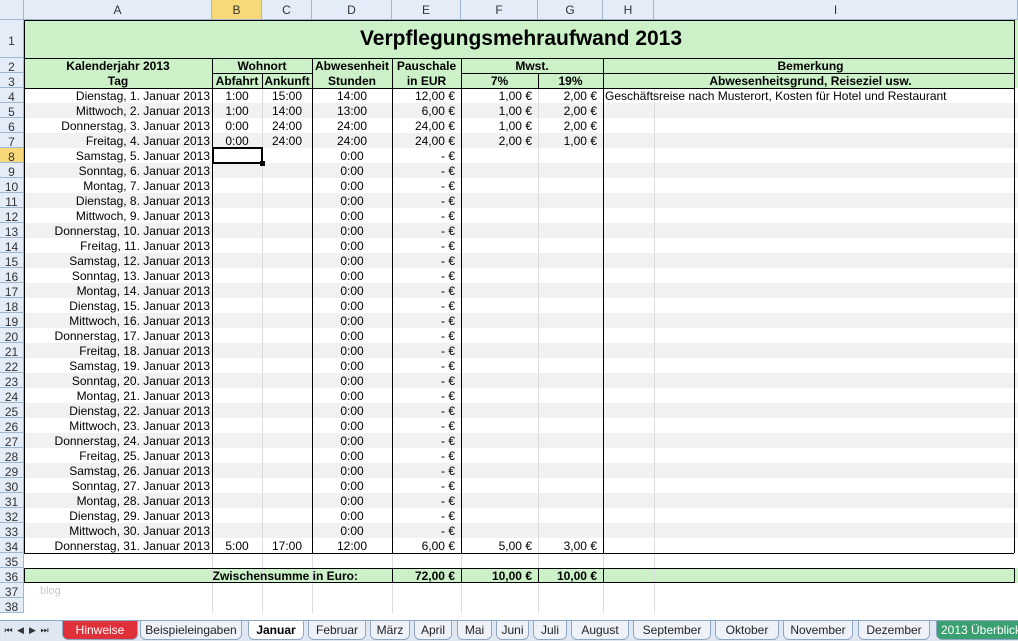 The height and width of the screenshot is (641, 1018). I want to click on header-19-percent: 19%, so click(570, 80).